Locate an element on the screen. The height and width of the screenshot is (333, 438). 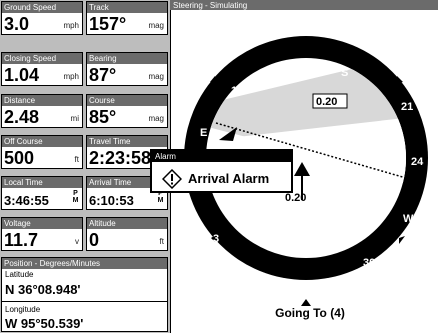
longitude-value: W 95°50.539' is located at coordinates (44, 323).